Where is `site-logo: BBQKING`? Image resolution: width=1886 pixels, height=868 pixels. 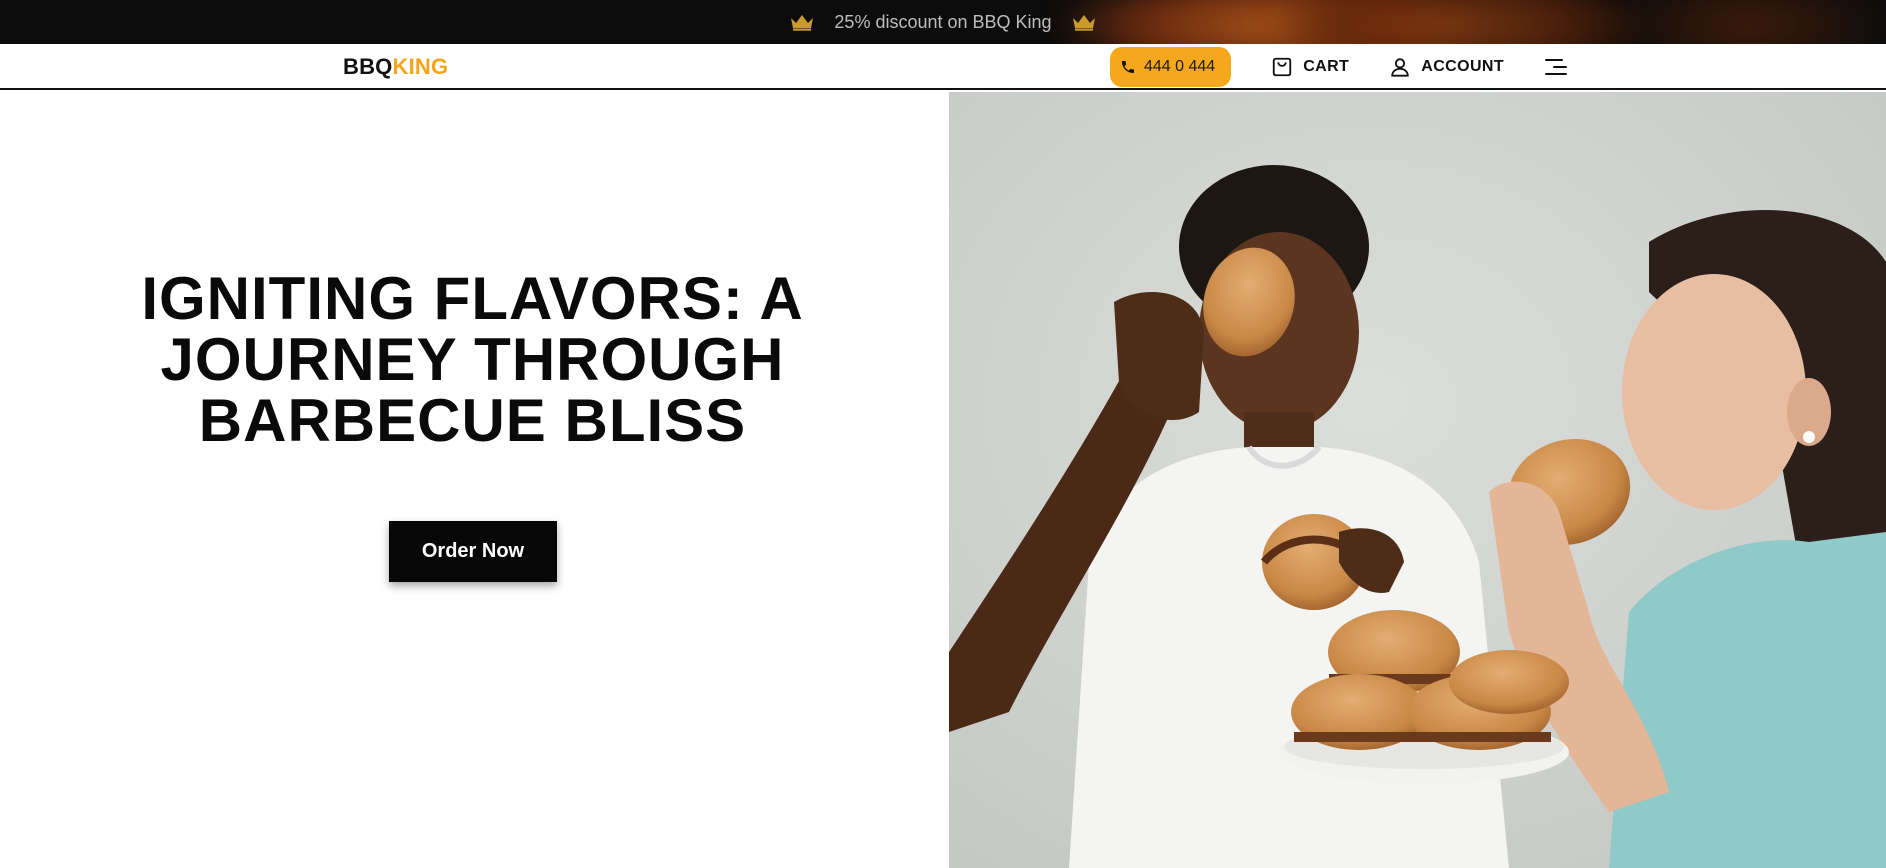 site-logo: BBQKING is located at coordinates (395, 67).